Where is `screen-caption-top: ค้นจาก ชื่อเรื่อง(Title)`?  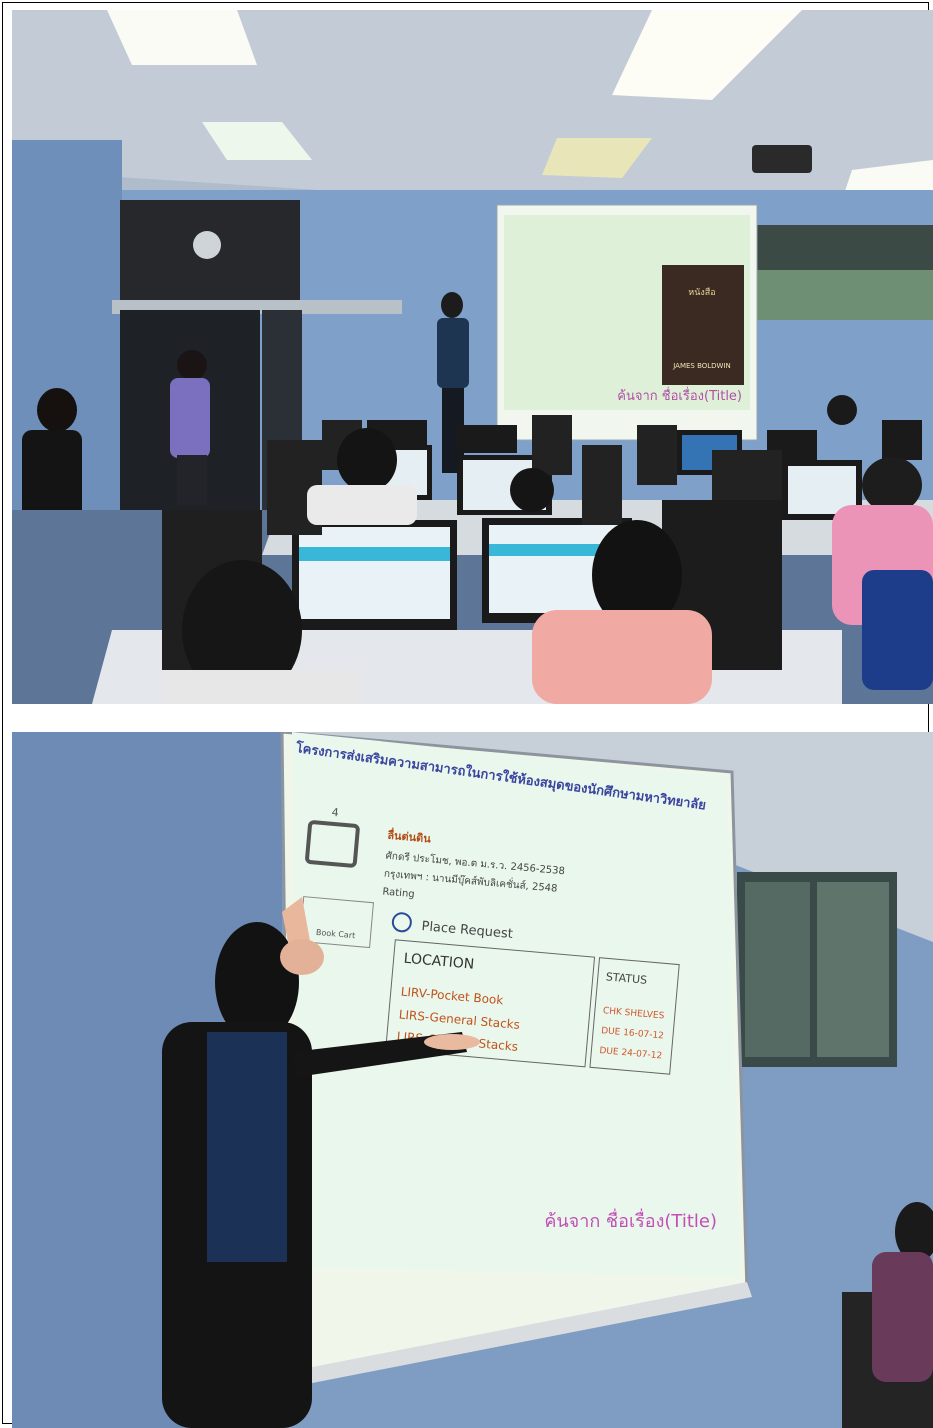 screen-caption-top: ค้นจาก ชื่อเรื่อง(Title) is located at coordinates (679, 395).